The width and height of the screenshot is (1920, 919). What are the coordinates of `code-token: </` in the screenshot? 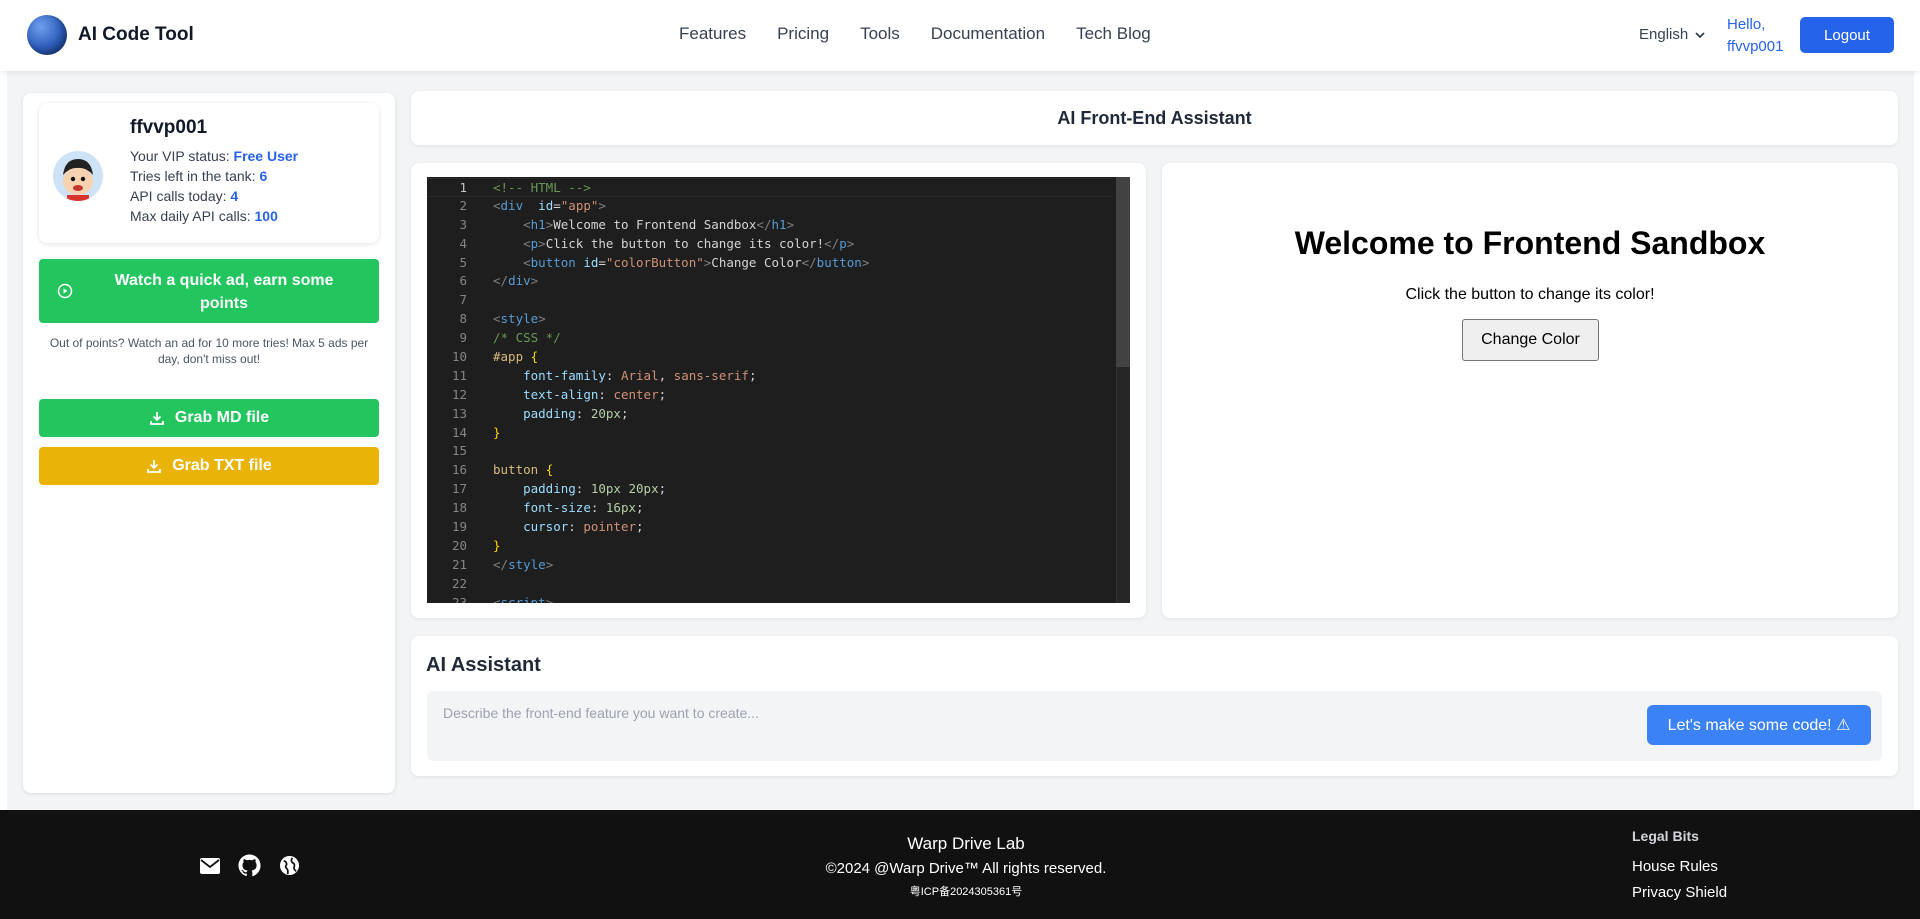 It's located at (501, 564).